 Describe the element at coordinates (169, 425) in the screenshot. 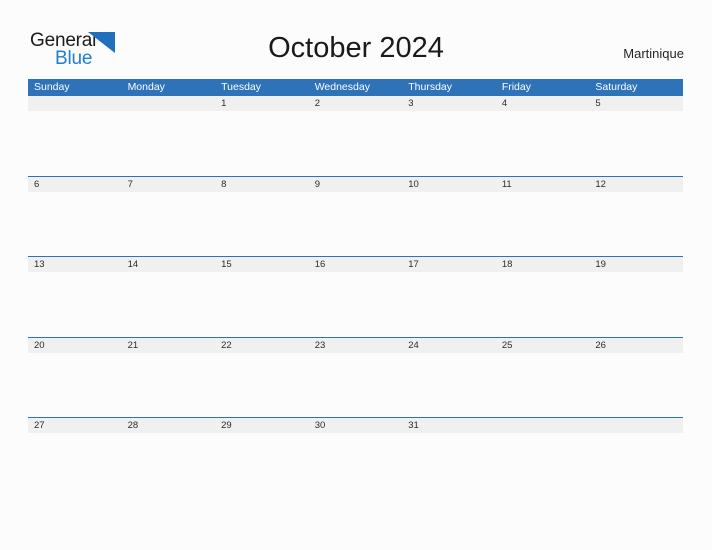

I see `day-cell: 28` at that location.